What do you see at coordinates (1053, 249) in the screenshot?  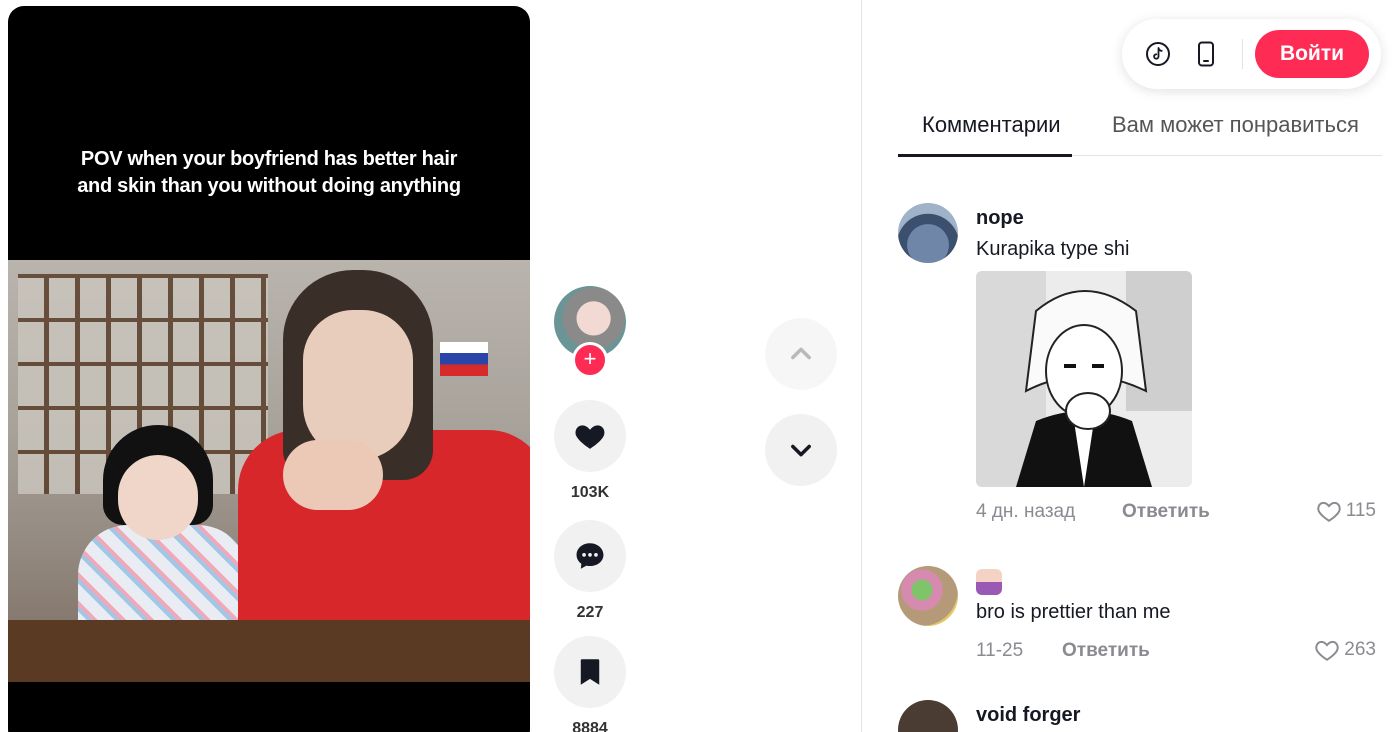 I see `comment-text: Kurapika type shi` at bounding box center [1053, 249].